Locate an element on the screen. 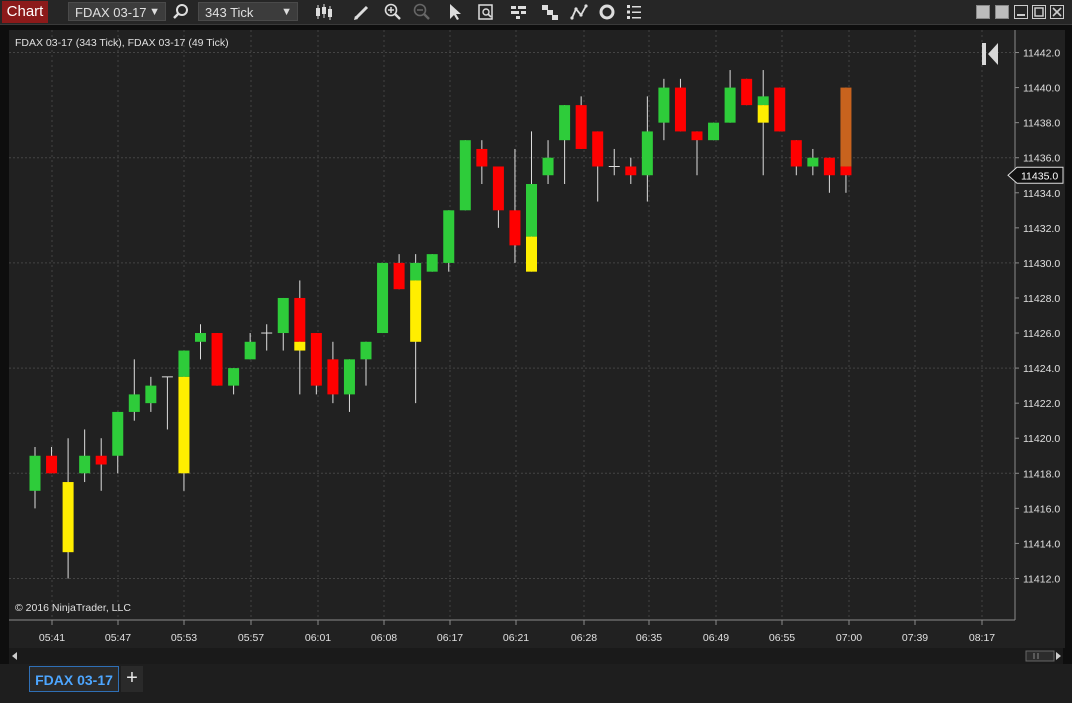 The width and height of the screenshot is (1072, 703). time-tick-label: 06:28 is located at coordinates (584, 638).